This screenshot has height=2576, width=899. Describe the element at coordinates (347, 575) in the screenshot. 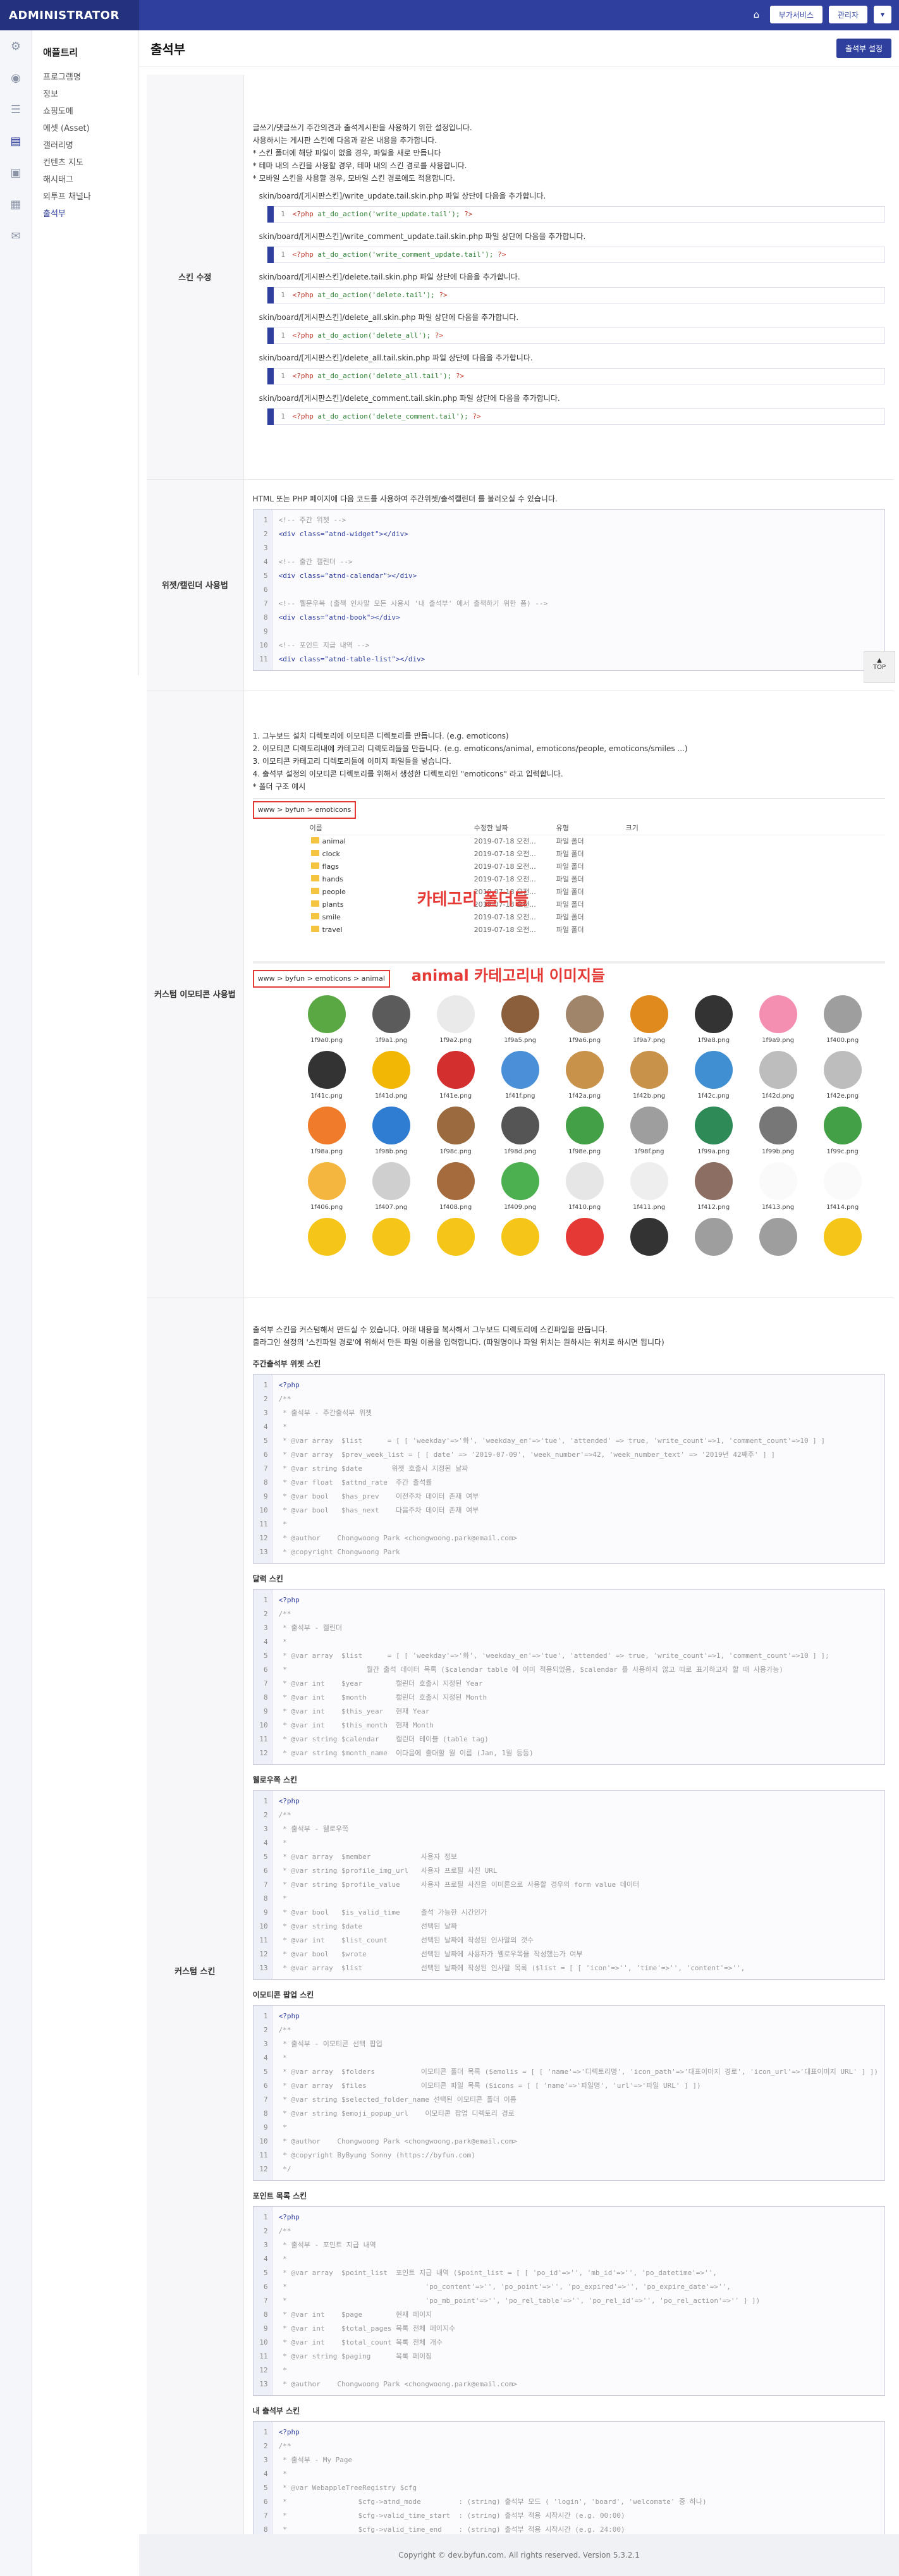

I see `code-line: <div class="atnd-calendar"></div>` at that location.